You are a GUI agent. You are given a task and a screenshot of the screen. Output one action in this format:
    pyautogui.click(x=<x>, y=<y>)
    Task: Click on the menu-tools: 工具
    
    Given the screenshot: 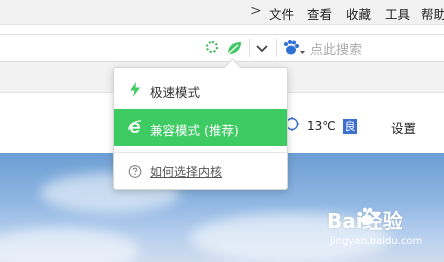 What is the action you would take?
    pyautogui.click(x=397, y=13)
    